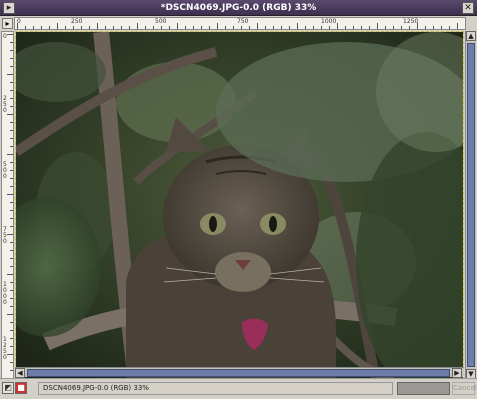 This screenshot has height=399, width=477. I want to click on scroll-right-button: ▶, so click(457, 373).